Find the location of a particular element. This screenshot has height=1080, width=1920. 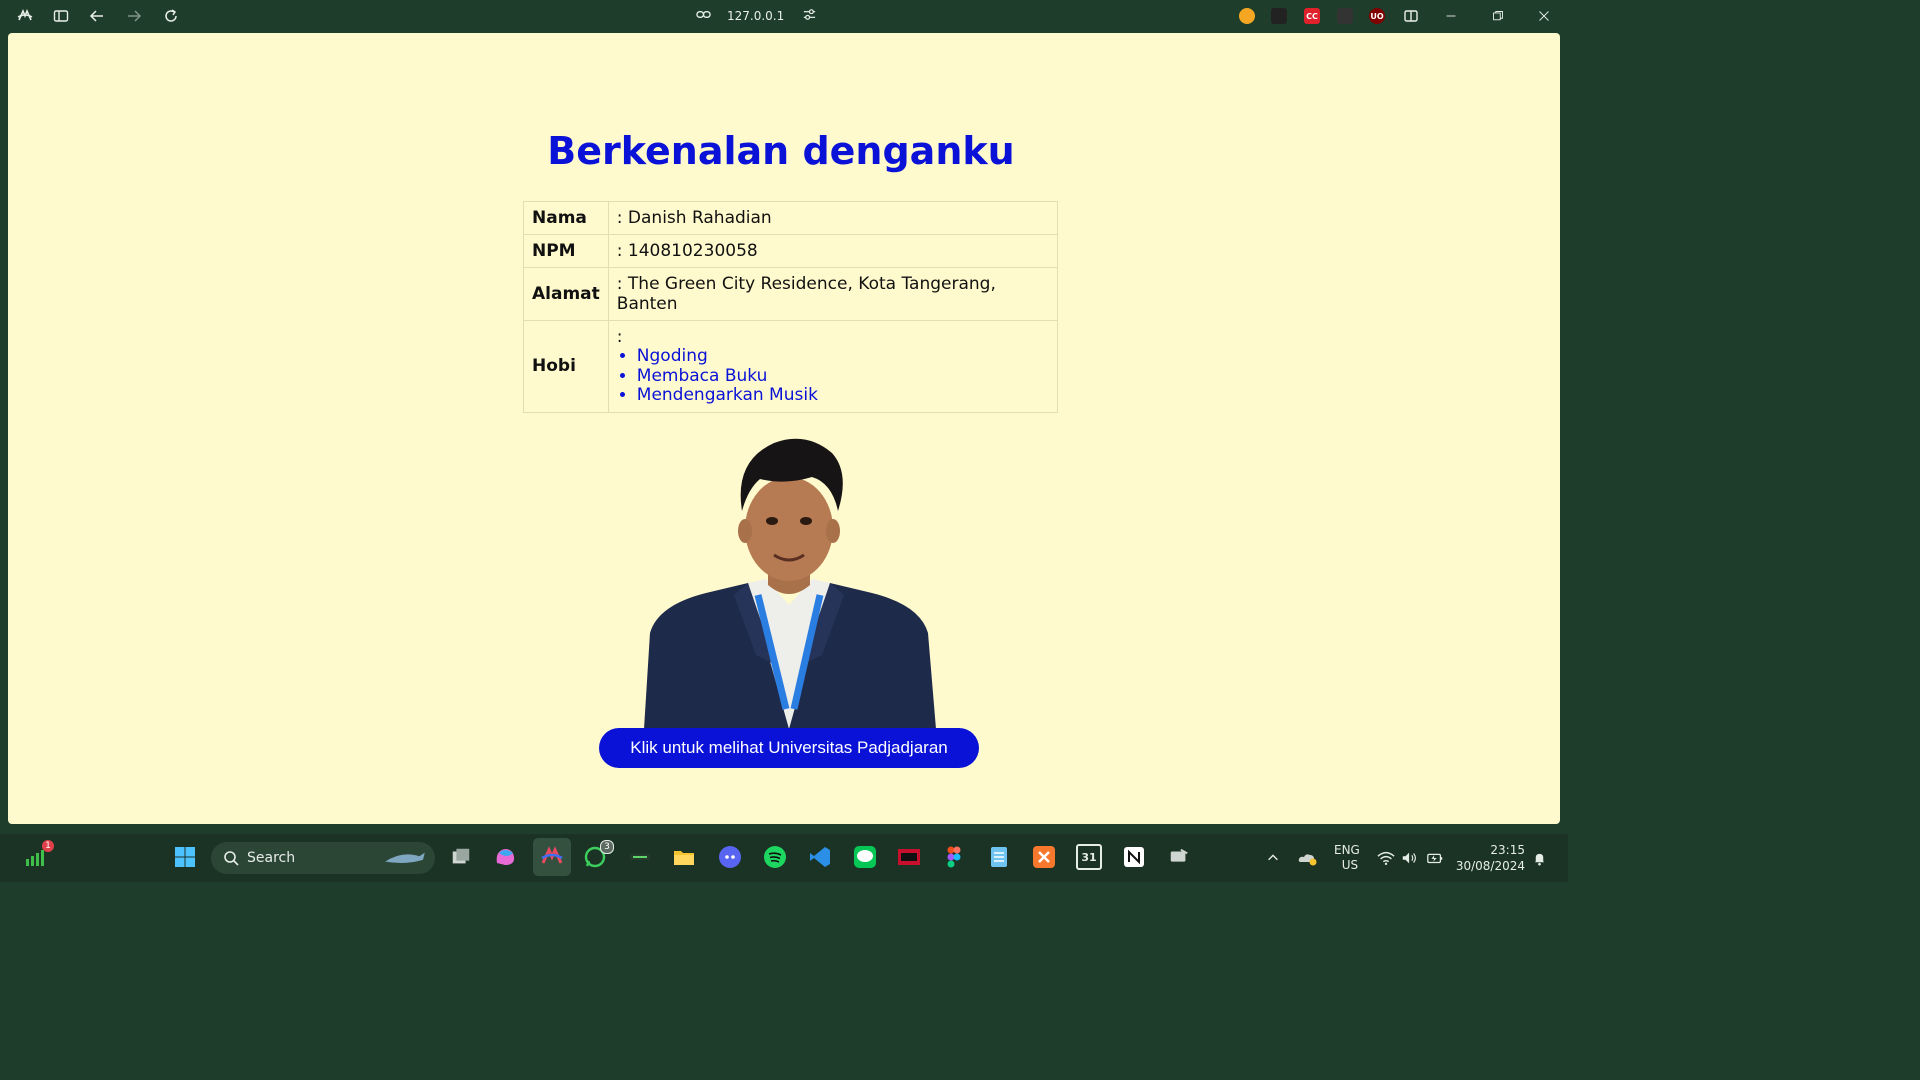

row-label-alamat: Alamat is located at coordinates (566, 294).